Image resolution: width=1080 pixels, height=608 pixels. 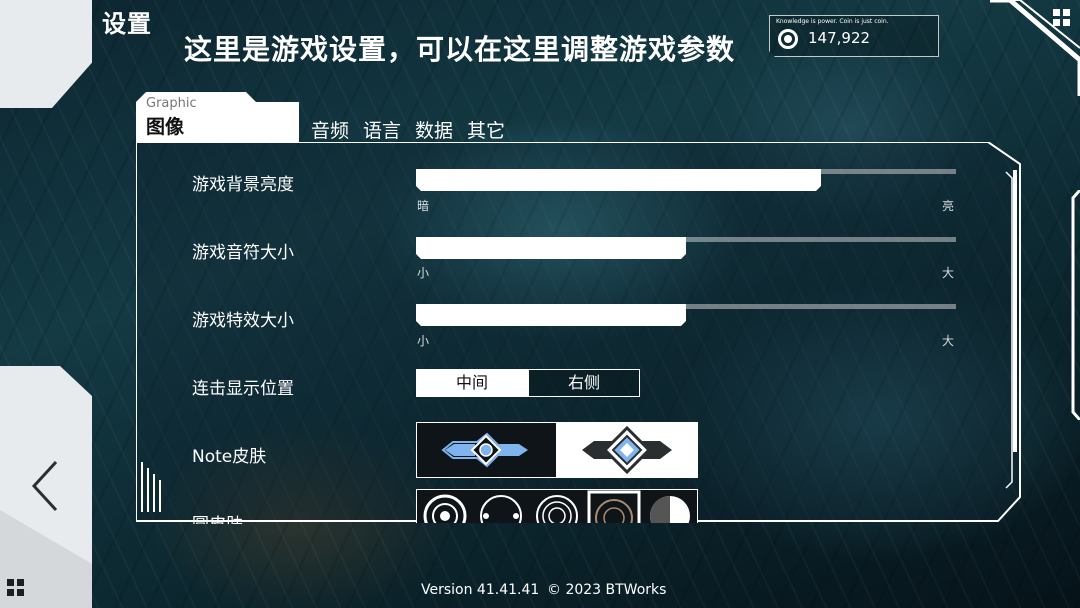 What do you see at coordinates (243, 321) in the screenshot?
I see `effect-size-label: 游戏特效大小` at bounding box center [243, 321].